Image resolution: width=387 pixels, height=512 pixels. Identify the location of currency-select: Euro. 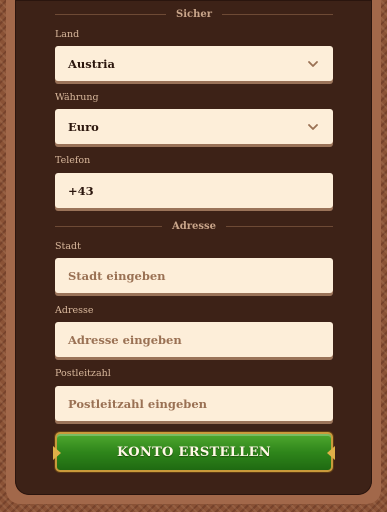
(194, 126).